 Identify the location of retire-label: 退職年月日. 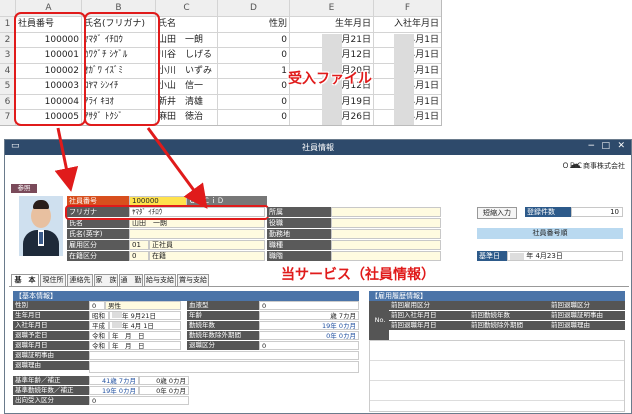
(51, 345).